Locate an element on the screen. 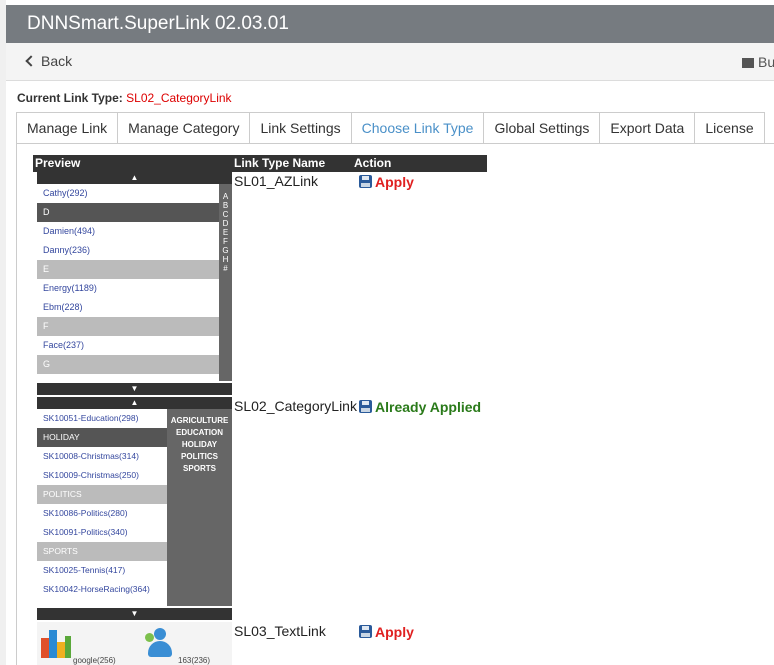 The height and width of the screenshot is (665, 774). already-applied-button: Already Applied is located at coordinates (420, 407).